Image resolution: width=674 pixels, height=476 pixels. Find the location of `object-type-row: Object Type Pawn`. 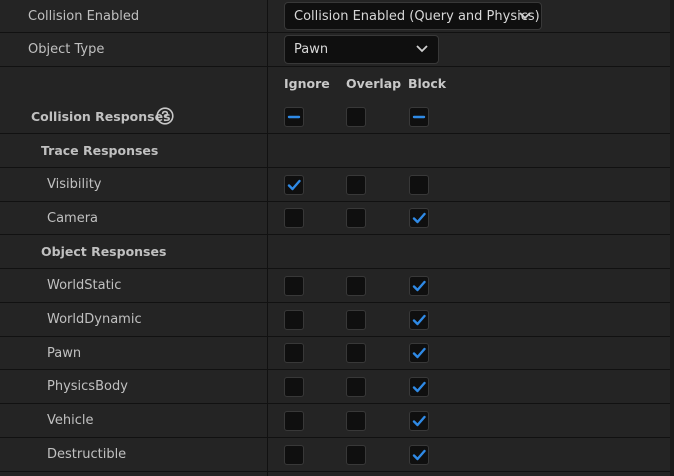

object-type-row: Object Type Pawn is located at coordinates (337, 50).